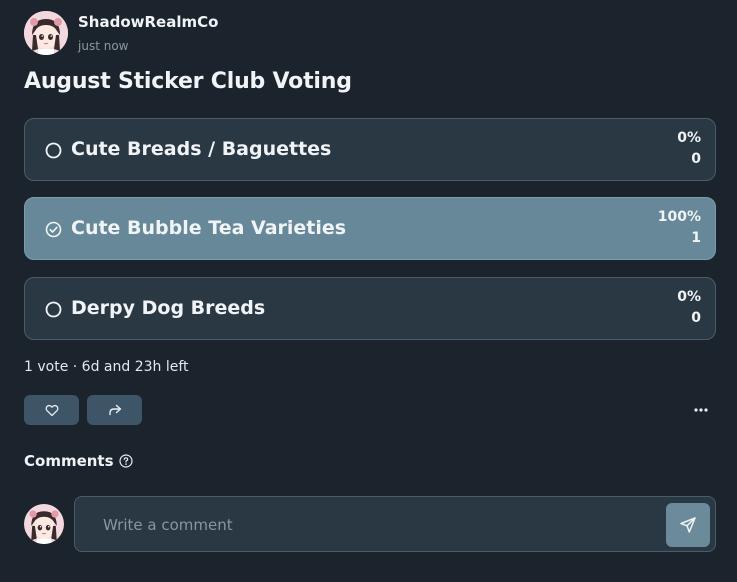 The image size is (737, 582). Describe the element at coordinates (168, 308) in the screenshot. I see `poll-option-label: Derpy Dog Breeds` at that location.